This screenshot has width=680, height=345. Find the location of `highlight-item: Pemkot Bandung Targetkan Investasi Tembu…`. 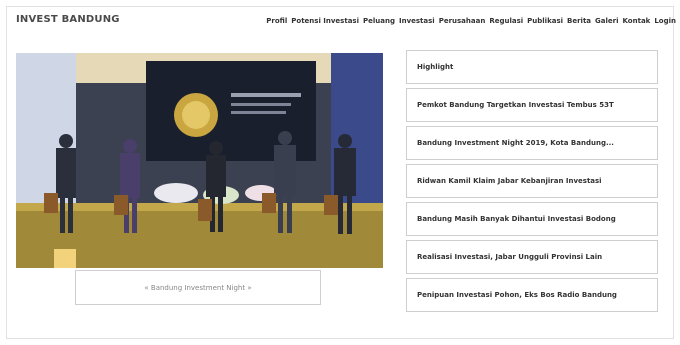

highlight-item: Pemkot Bandung Targetkan Investasi Tembu… is located at coordinates (532, 105).